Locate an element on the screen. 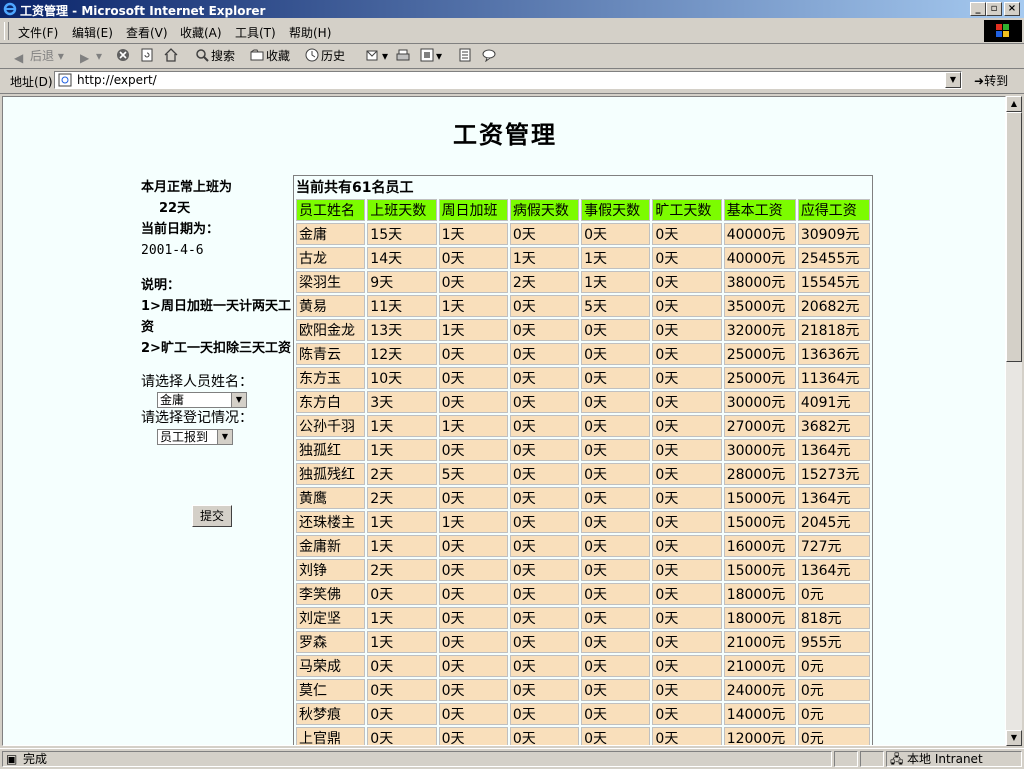 The image size is (1024, 769). minimize-button: _ is located at coordinates (978, 9).